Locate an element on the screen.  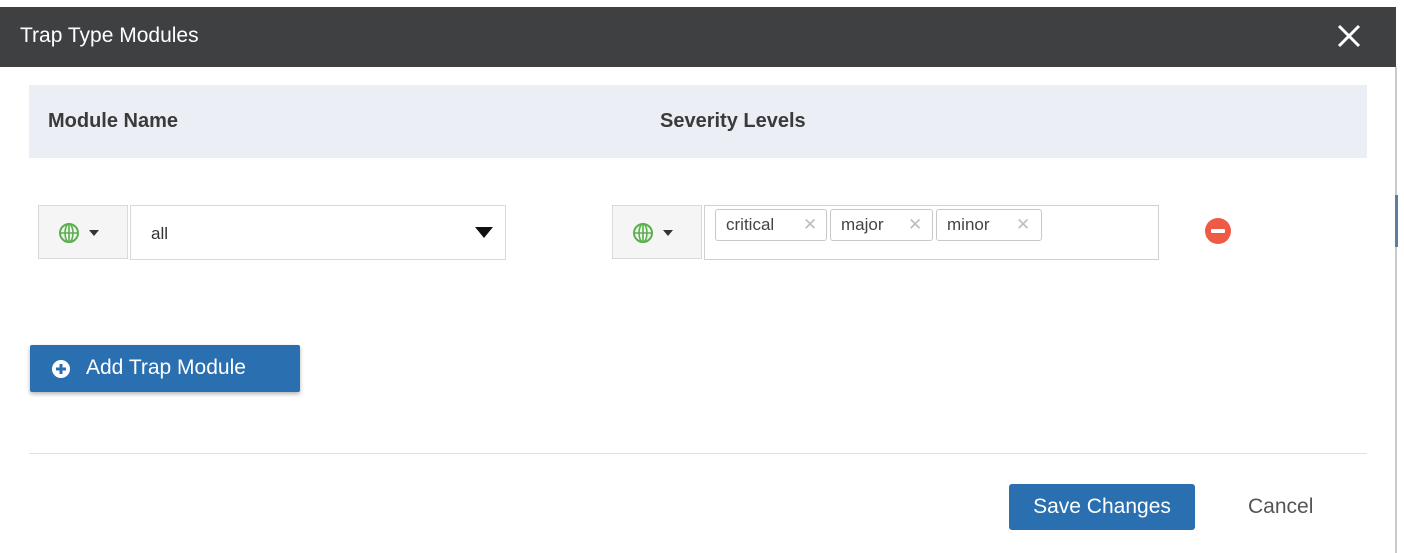
severity-tag-critical: critical ✕ is located at coordinates (771, 225).